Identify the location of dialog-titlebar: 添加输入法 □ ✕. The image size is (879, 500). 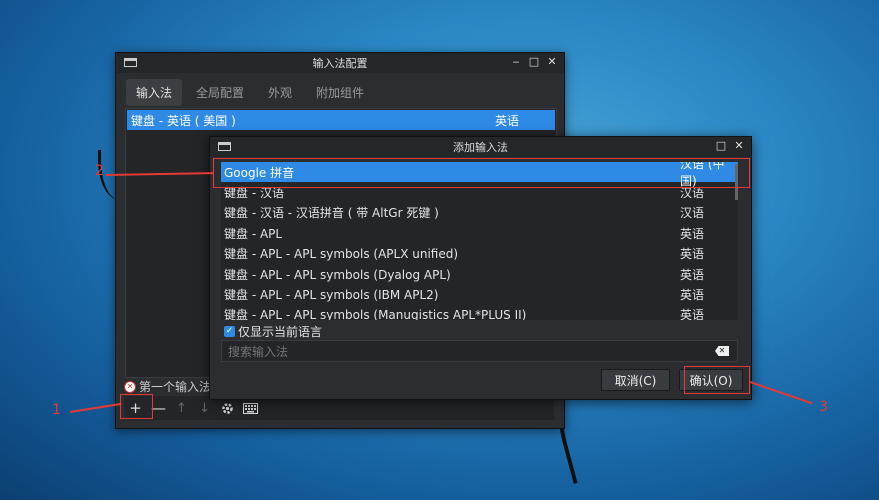
(480, 147).